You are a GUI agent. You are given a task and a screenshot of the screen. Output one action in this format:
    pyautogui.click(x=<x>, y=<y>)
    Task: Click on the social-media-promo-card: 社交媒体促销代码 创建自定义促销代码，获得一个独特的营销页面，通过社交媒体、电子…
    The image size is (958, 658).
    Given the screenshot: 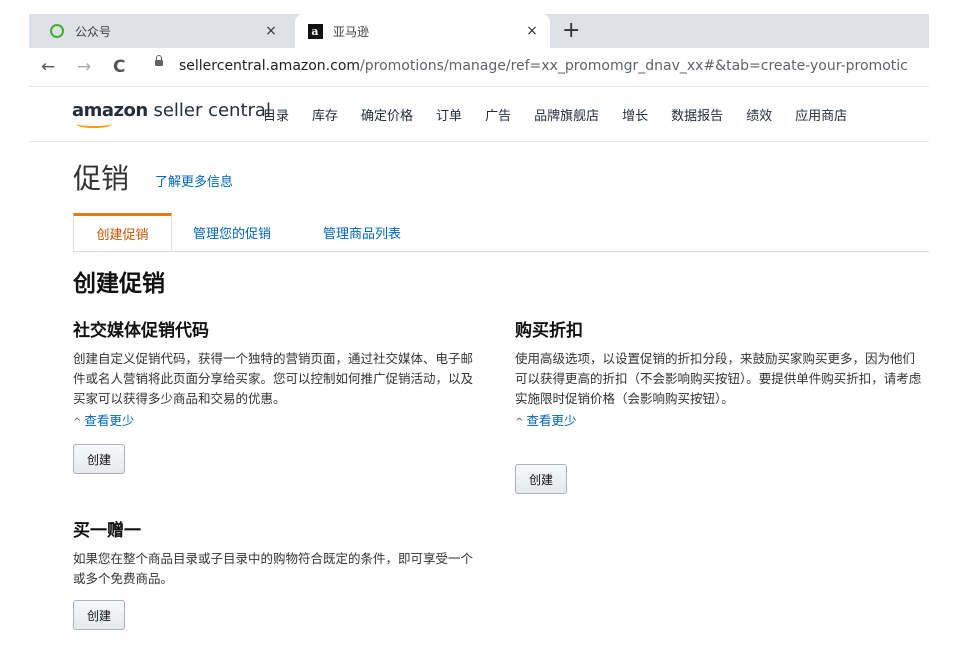 What is the action you would take?
    pyautogui.click(x=278, y=372)
    